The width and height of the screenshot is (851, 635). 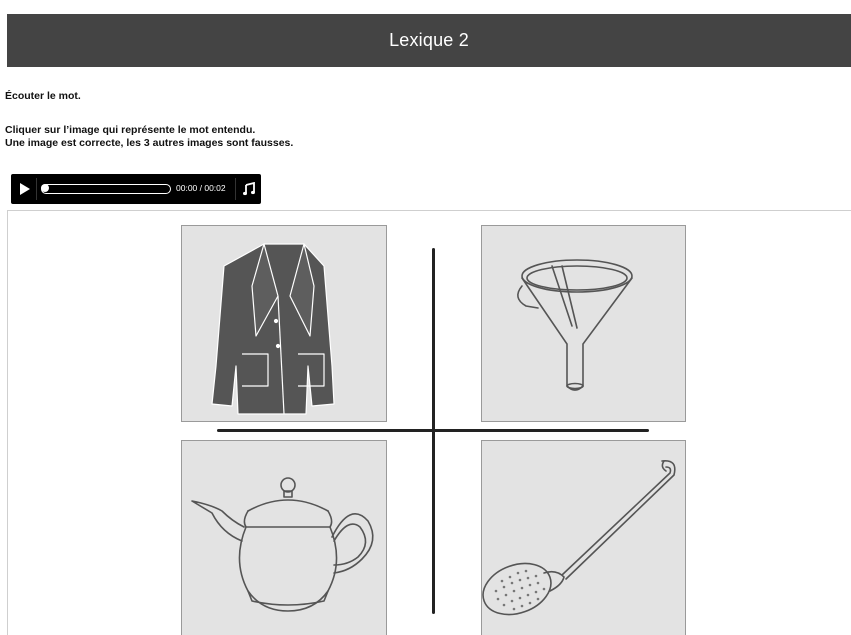 What do you see at coordinates (43, 96) in the screenshot?
I see `instruction-listen: Écouter le mot.` at bounding box center [43, 96].